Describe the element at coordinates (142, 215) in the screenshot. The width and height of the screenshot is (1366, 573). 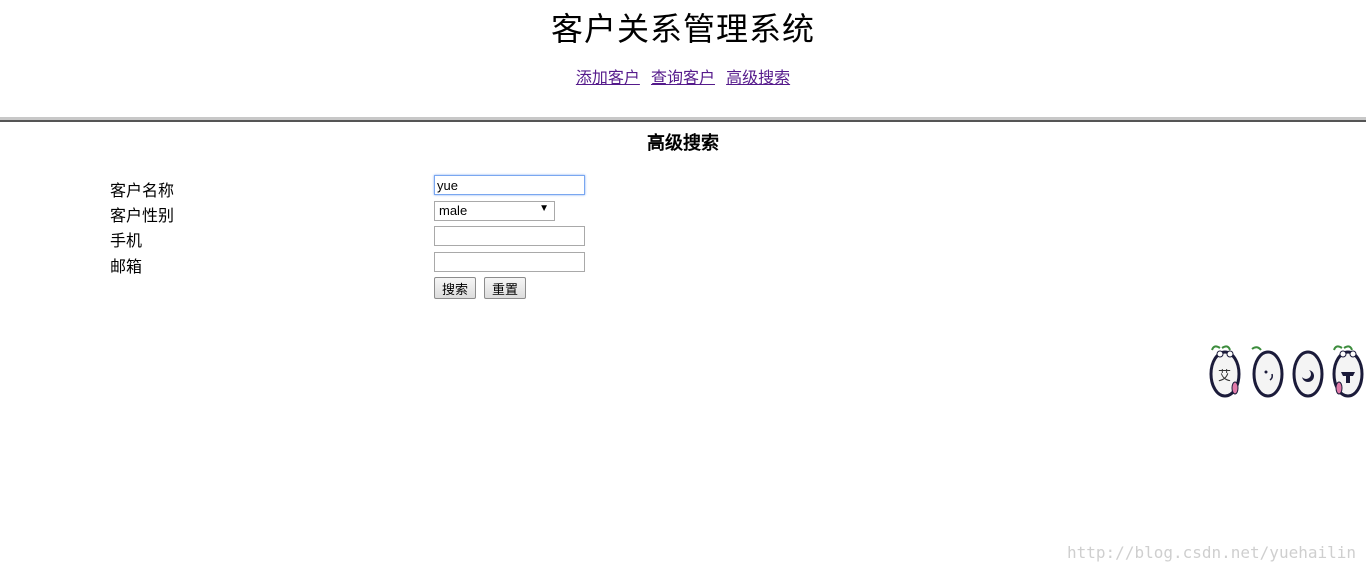
I see `label-customer-gender: 客户性别` at that location.